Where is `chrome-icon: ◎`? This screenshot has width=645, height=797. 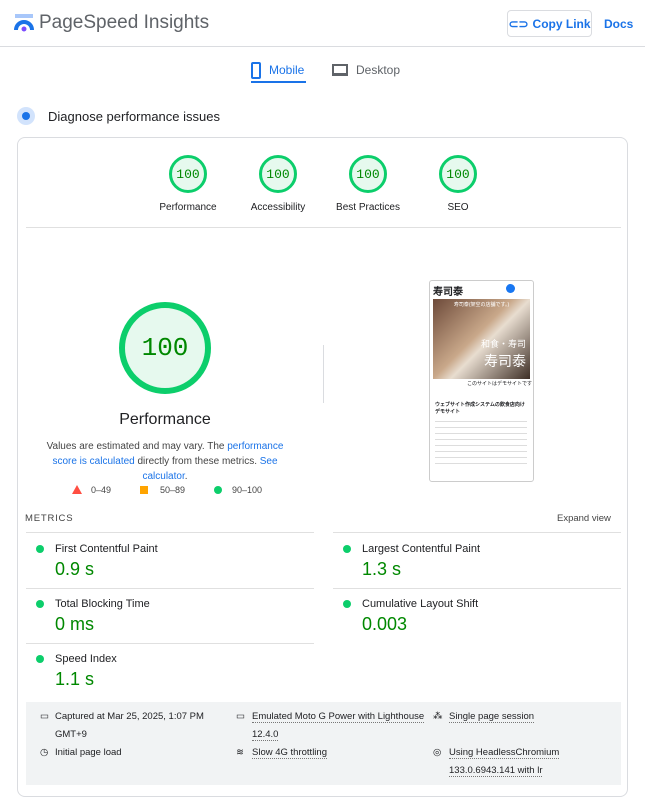
chrome-icon: ◎ is located at coordinates (437, 752).